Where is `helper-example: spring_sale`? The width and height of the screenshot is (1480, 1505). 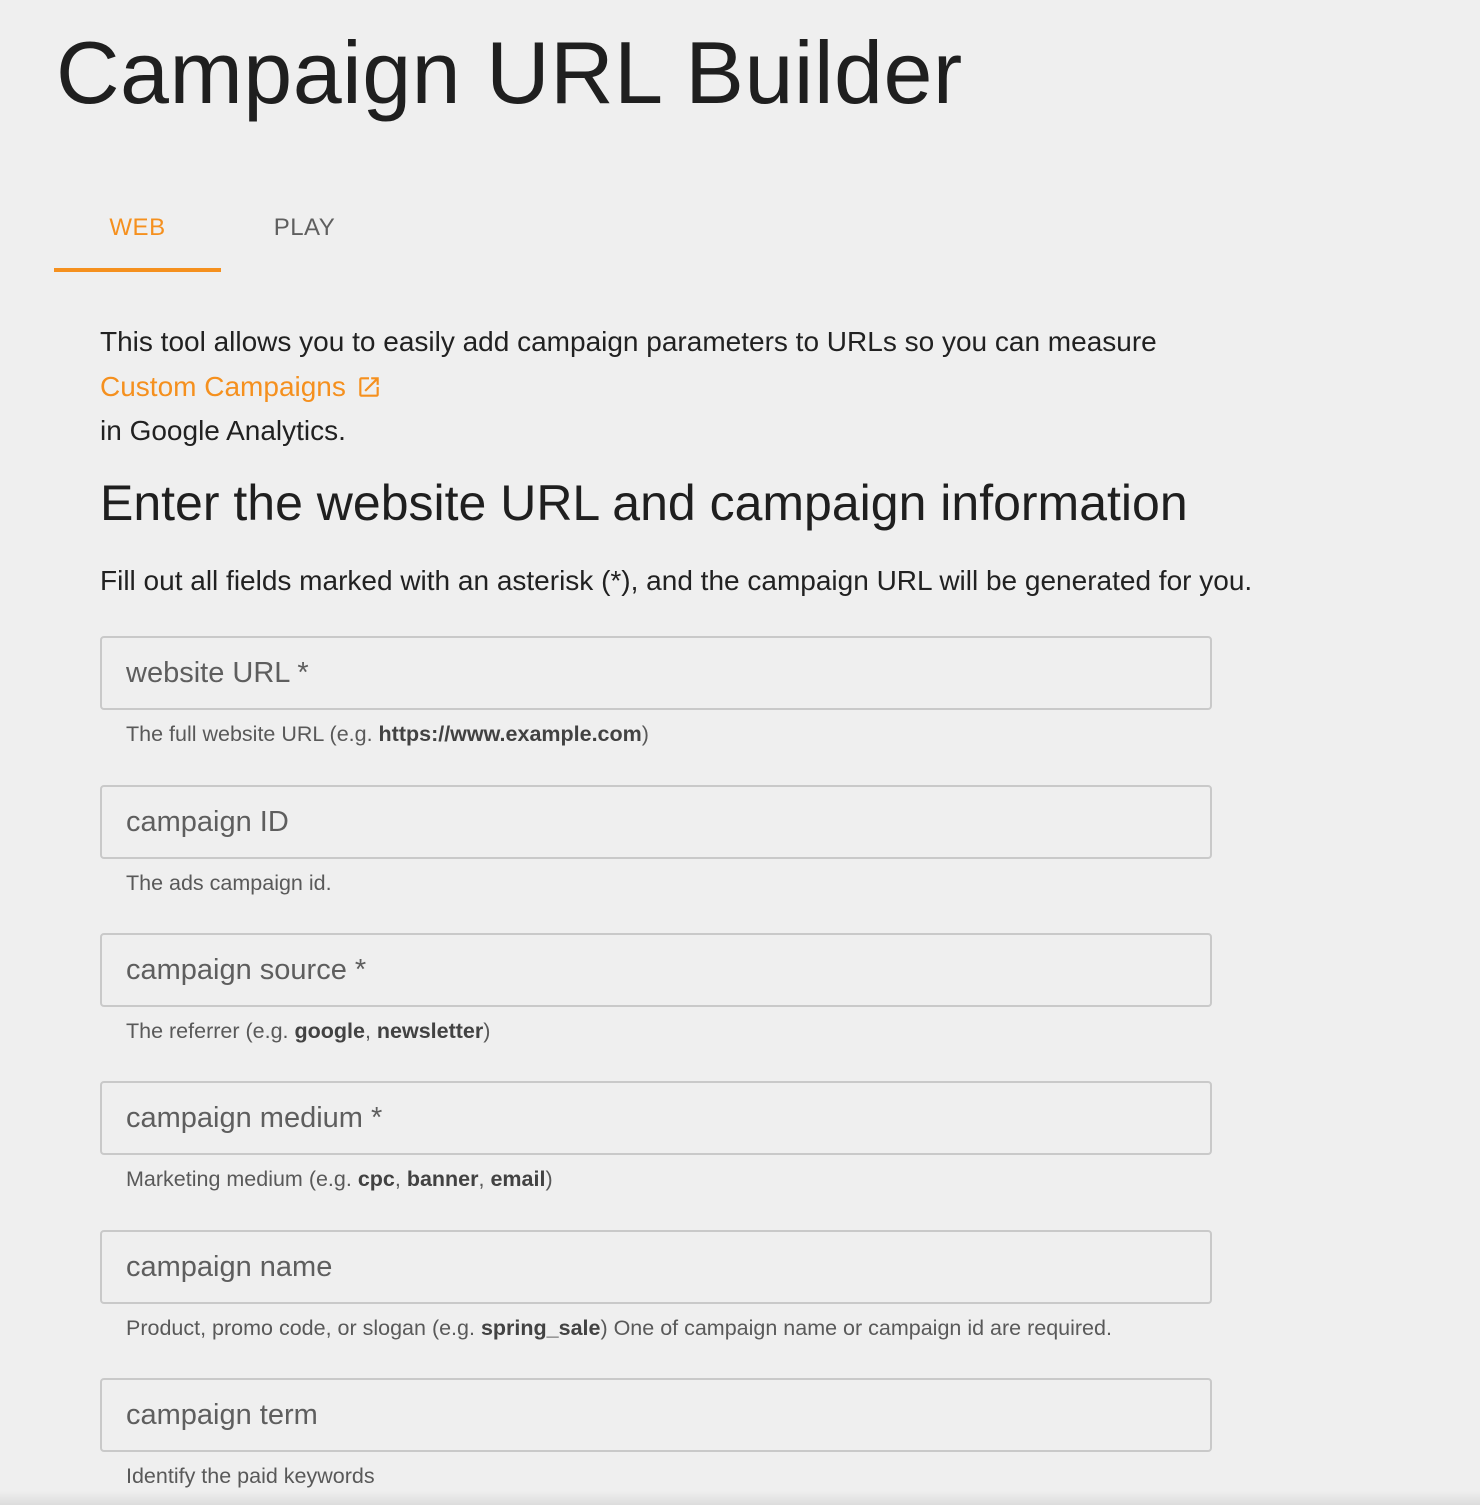
helper-example: spring_sale is located at coordinates (540, 1328).